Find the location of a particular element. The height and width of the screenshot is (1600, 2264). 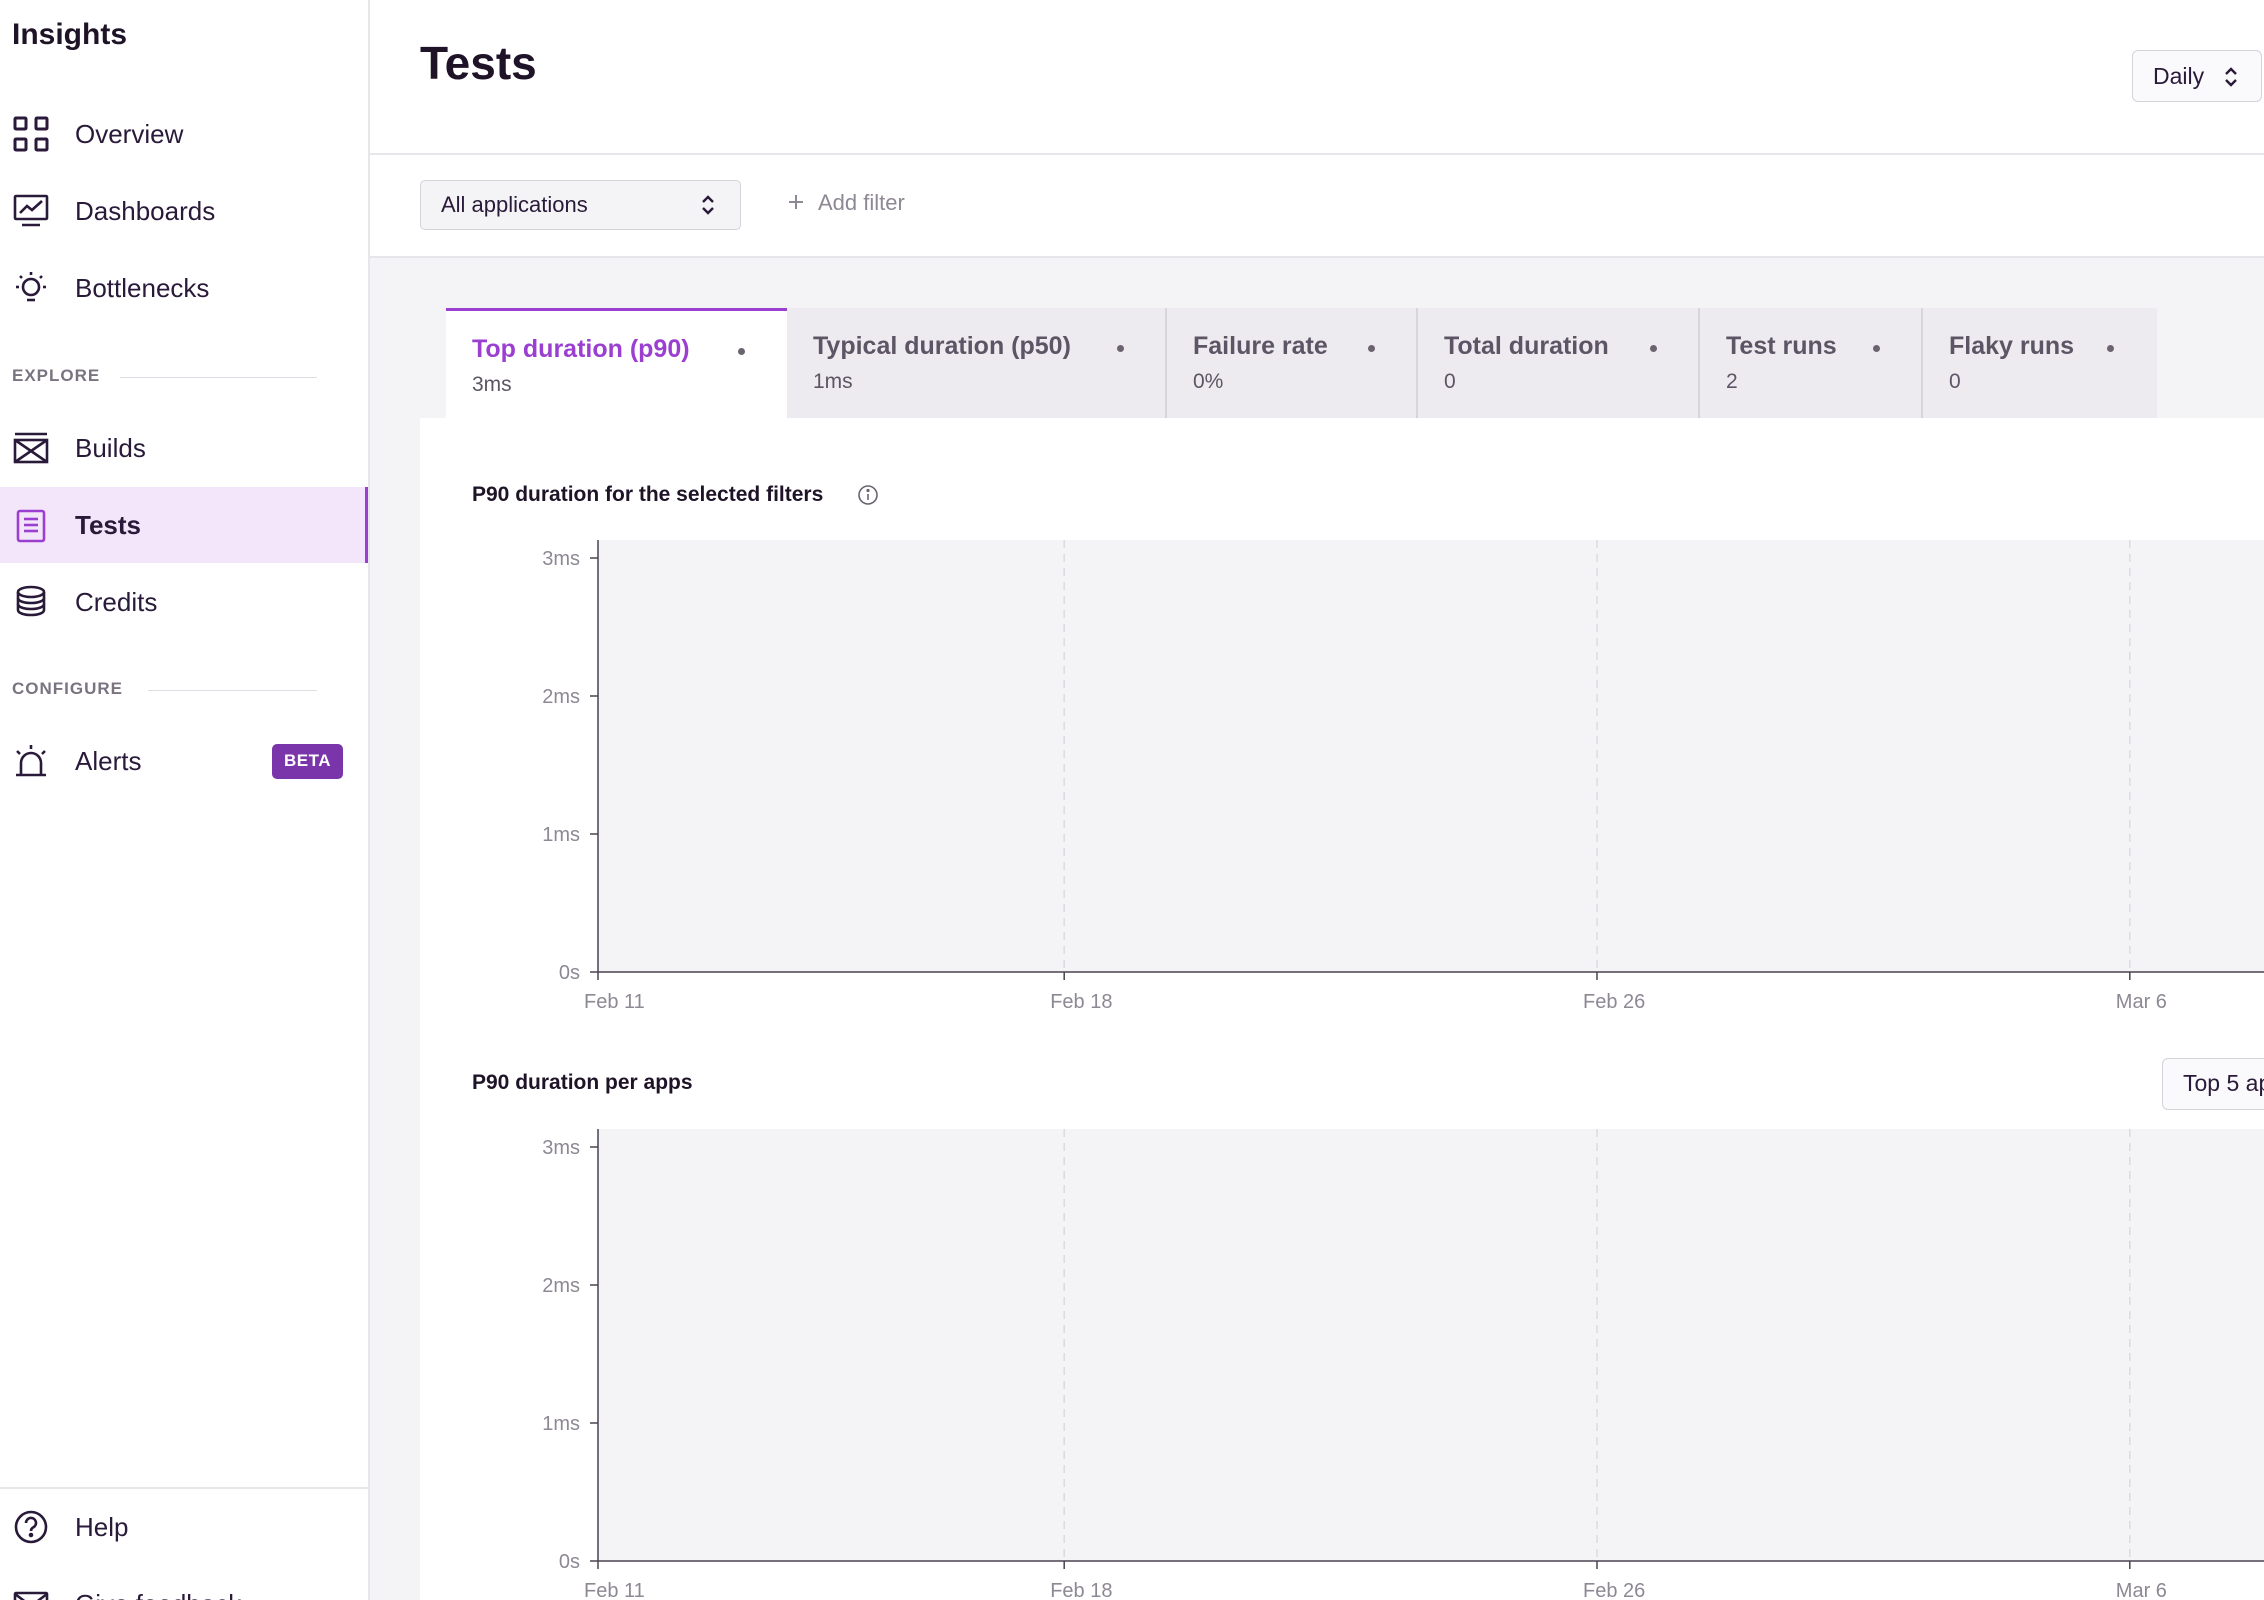

tab-value: 0% is located at coordinates (1208, 381).